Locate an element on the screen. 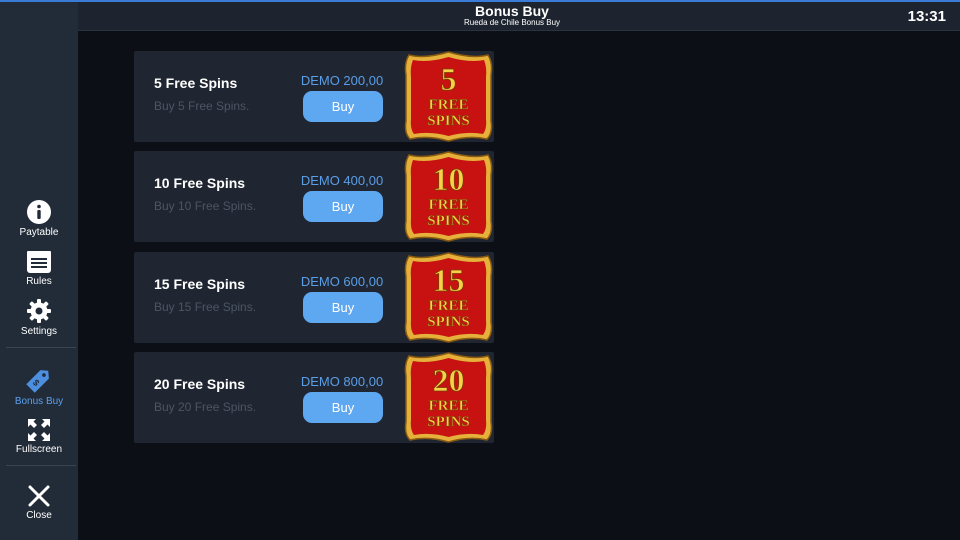  sidebar-item-label: Rules is located at coordinates (39, 281).